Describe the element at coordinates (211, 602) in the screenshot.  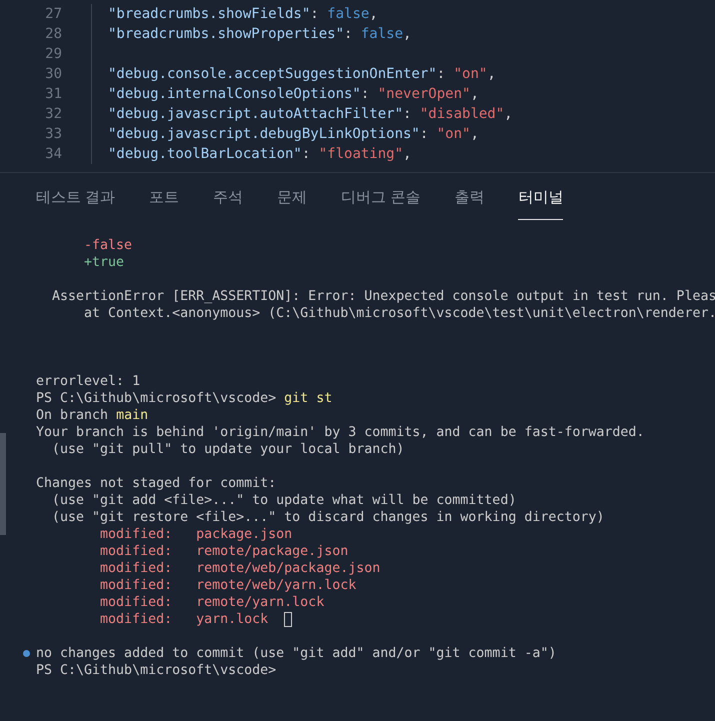
I see `terminal-line: modified: remote/yarn.lock` at that location.